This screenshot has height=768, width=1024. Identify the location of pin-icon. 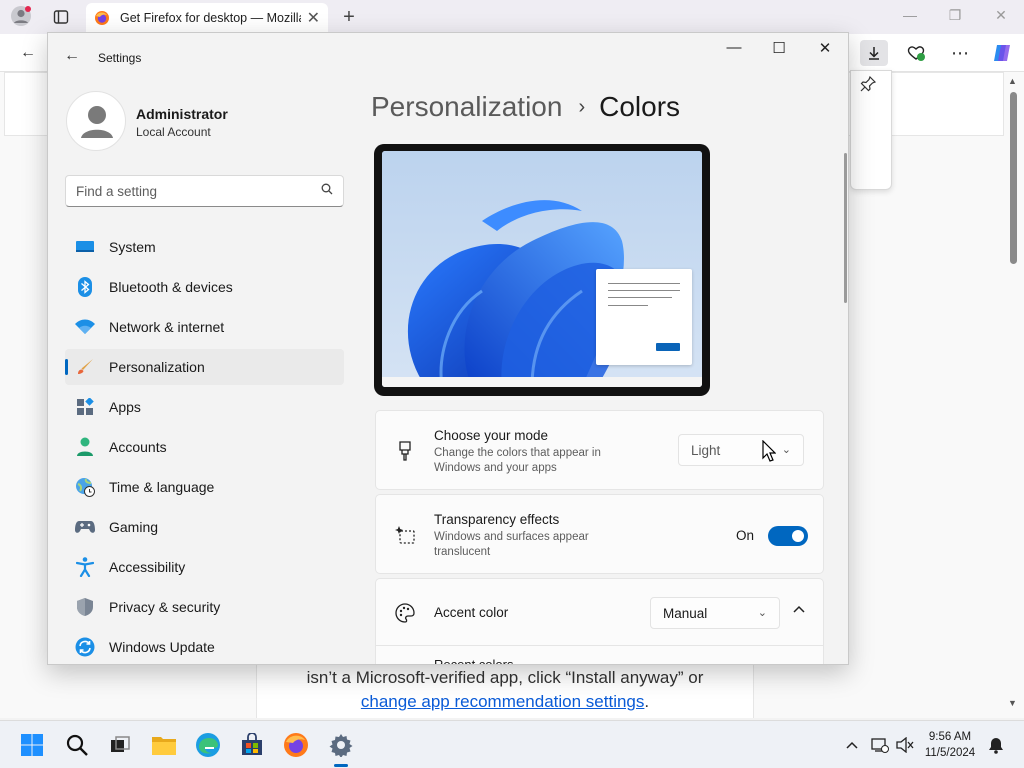
(868, 86).